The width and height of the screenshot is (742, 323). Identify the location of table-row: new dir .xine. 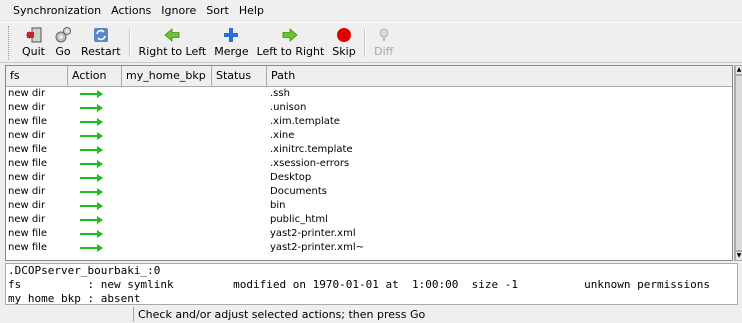
(369, 136).